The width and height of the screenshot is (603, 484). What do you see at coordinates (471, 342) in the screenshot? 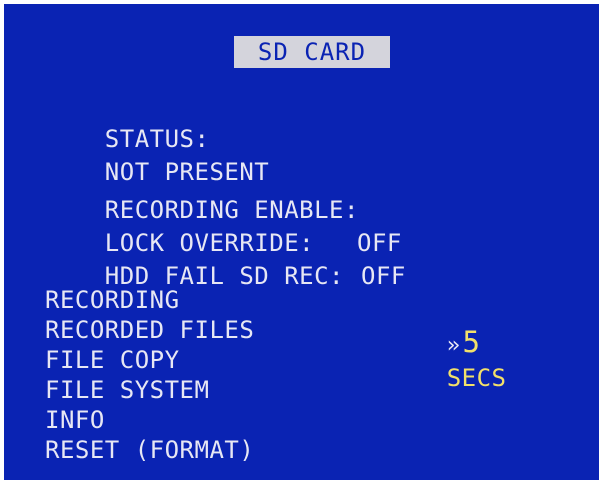
I see `hdd-fail-seconds-number: 5` at bounding box center [471, 342].